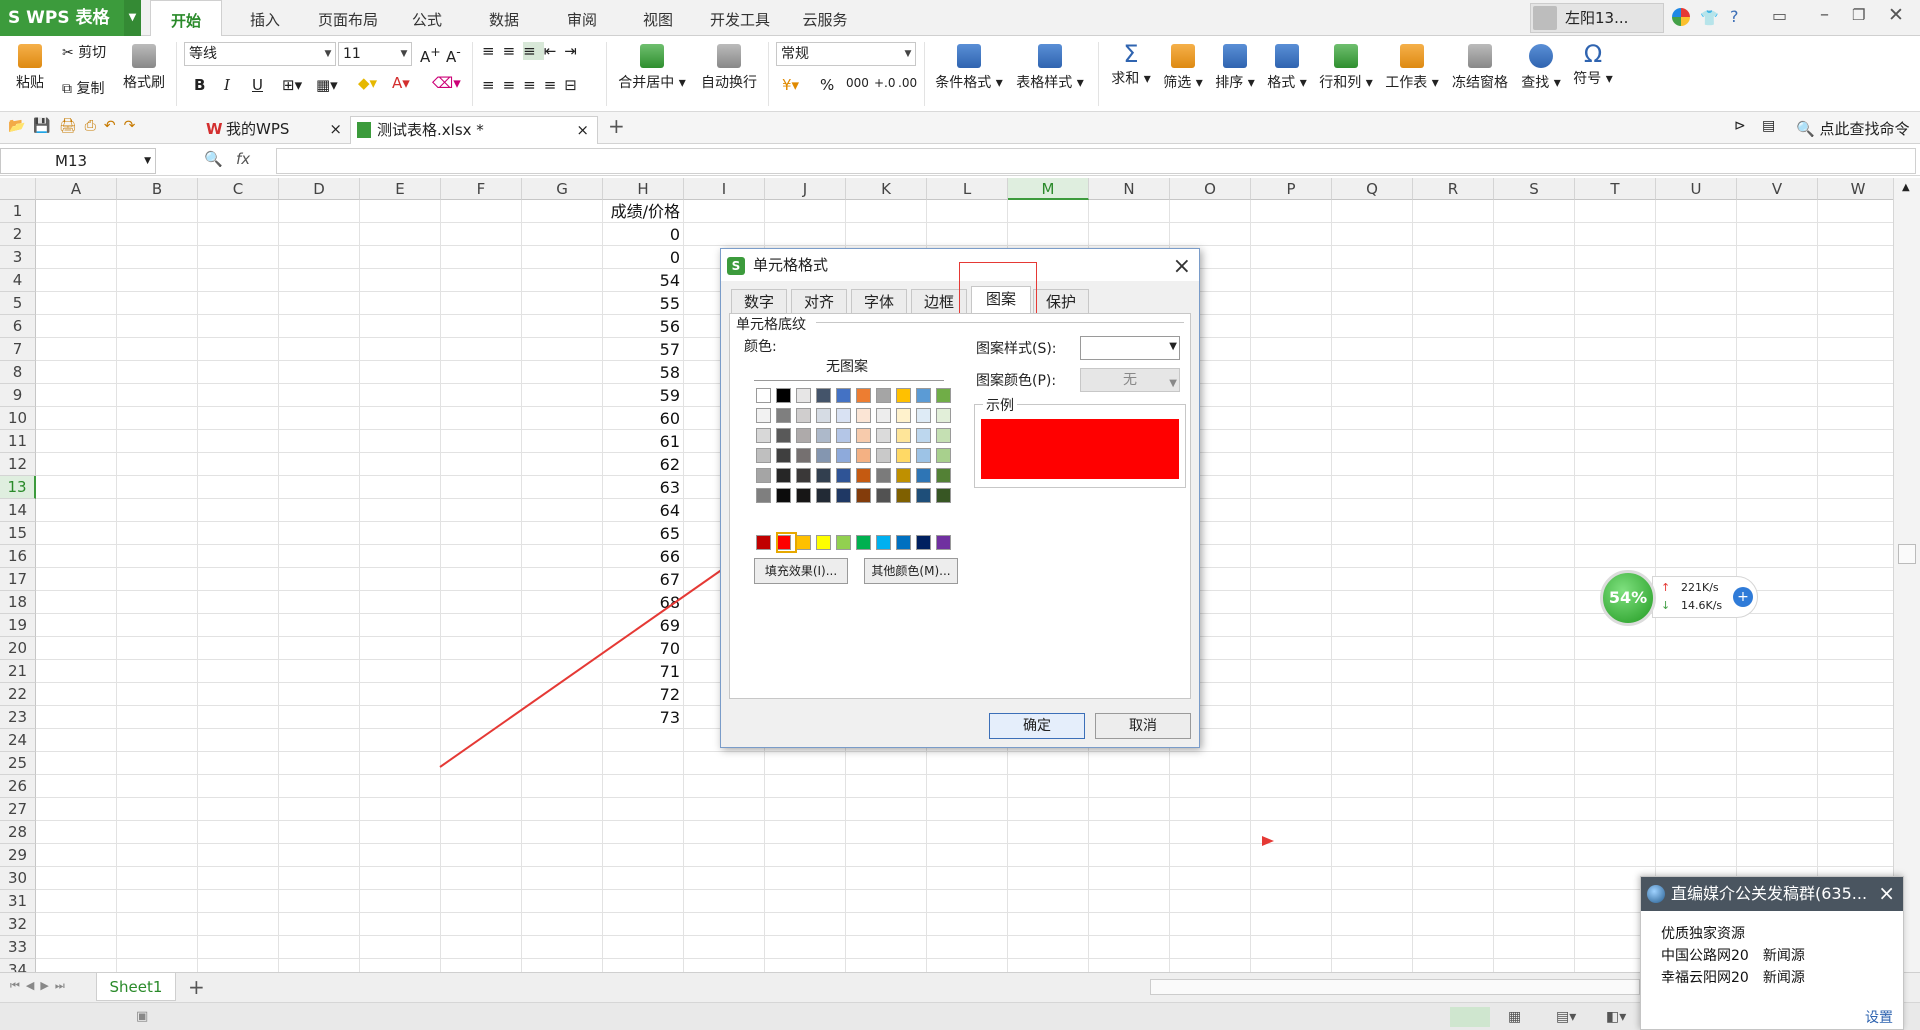 This screenshot has width=1920, height=1030. Describe the element at coordinates (1703, 933) in the screenshot. I see `notification-line: 优质独家资源` at that location.